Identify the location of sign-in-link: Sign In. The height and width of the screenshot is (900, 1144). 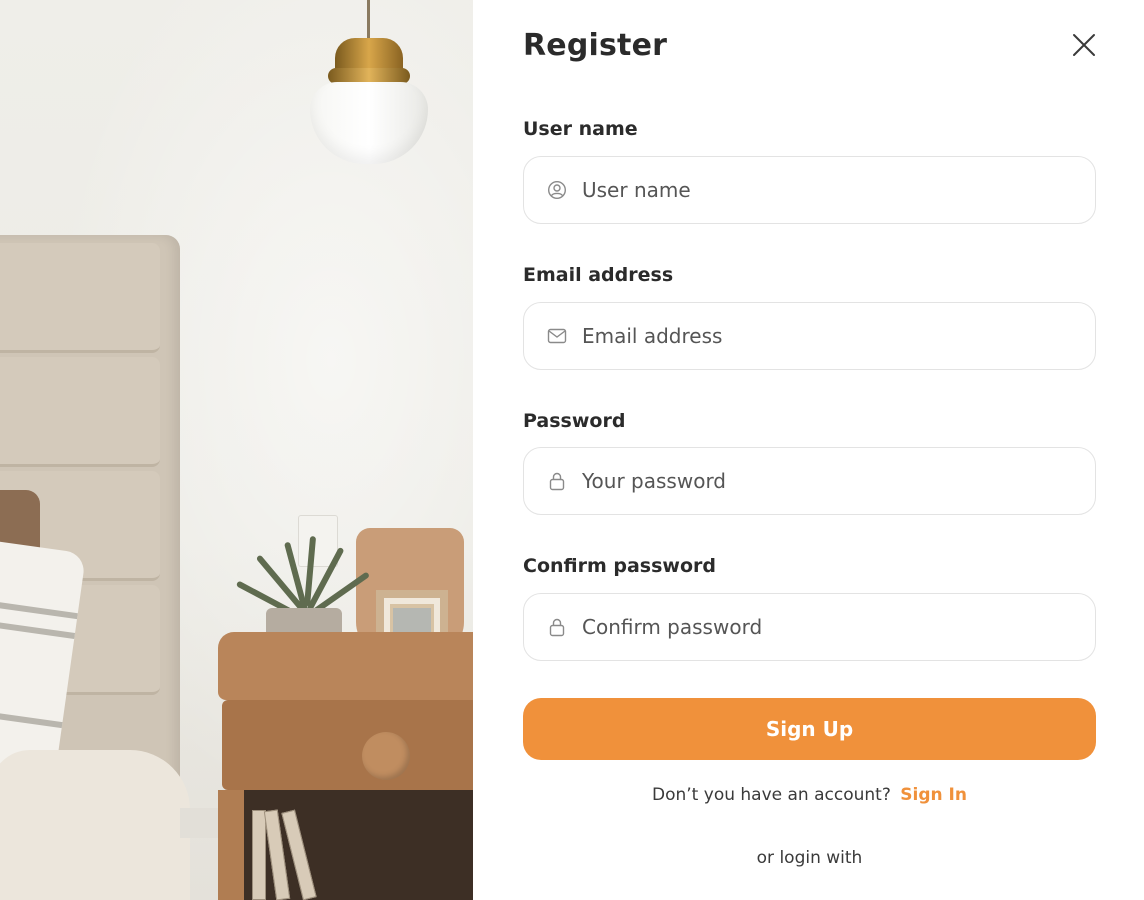
(933, 795).